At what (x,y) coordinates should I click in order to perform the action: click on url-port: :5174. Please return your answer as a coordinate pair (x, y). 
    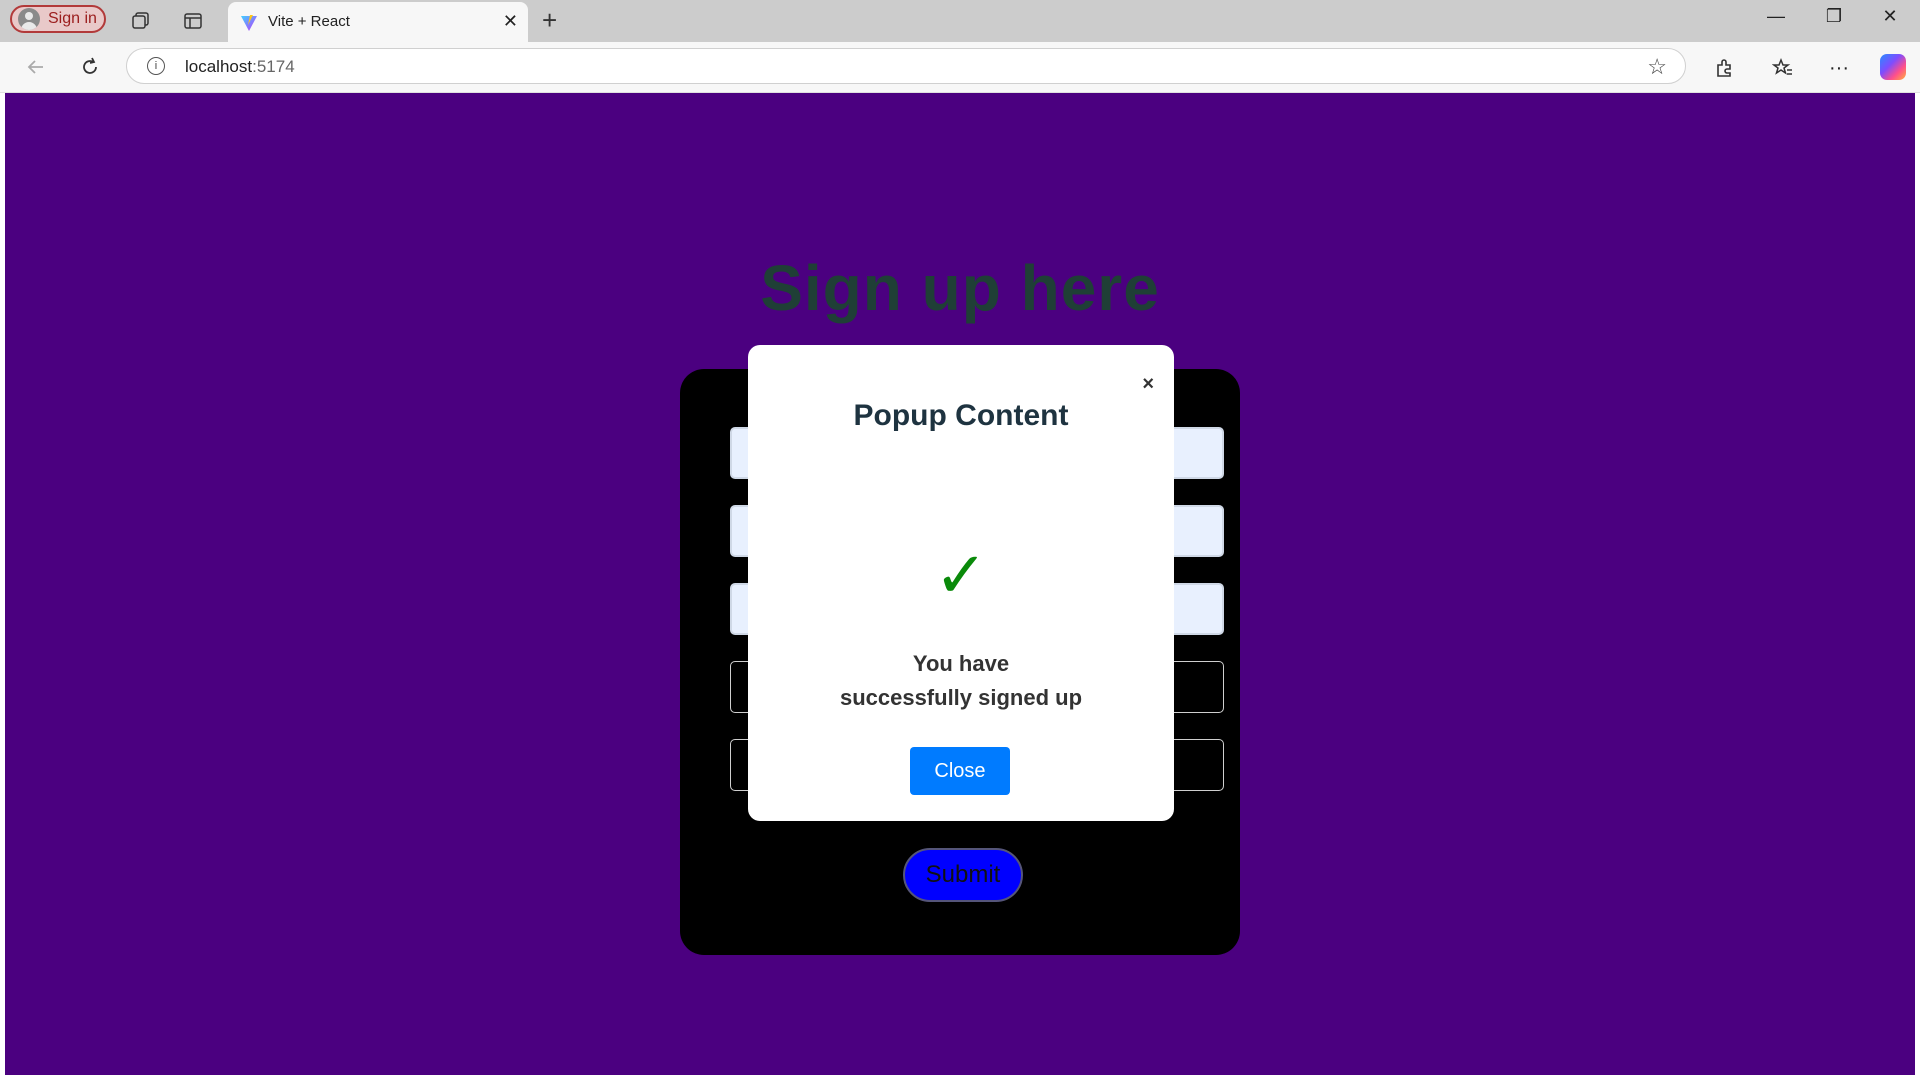
    Looking at the image, I should click on (273, 66).